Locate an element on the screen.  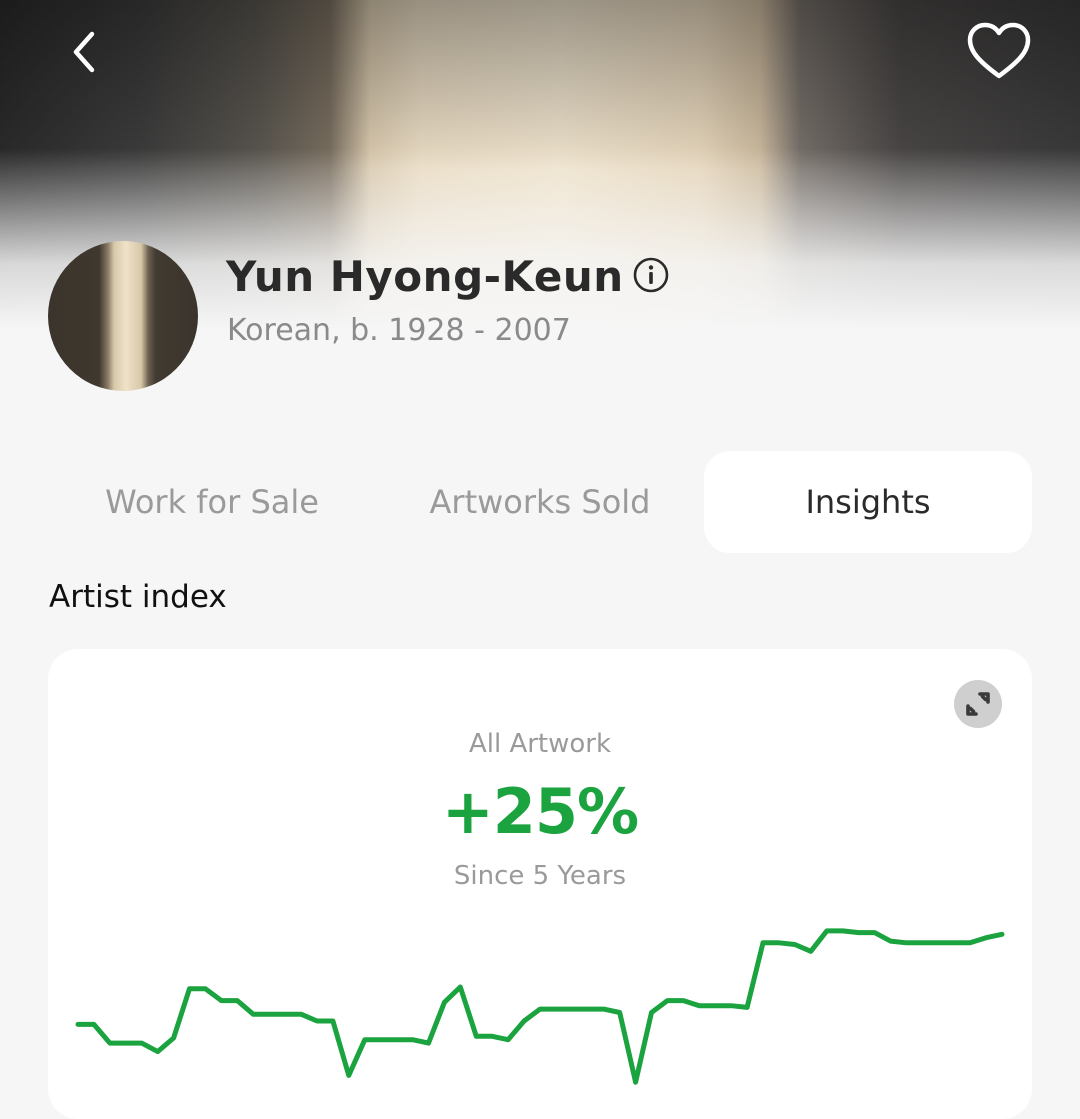
info-circle-icon is located at coordinates (651, 275).